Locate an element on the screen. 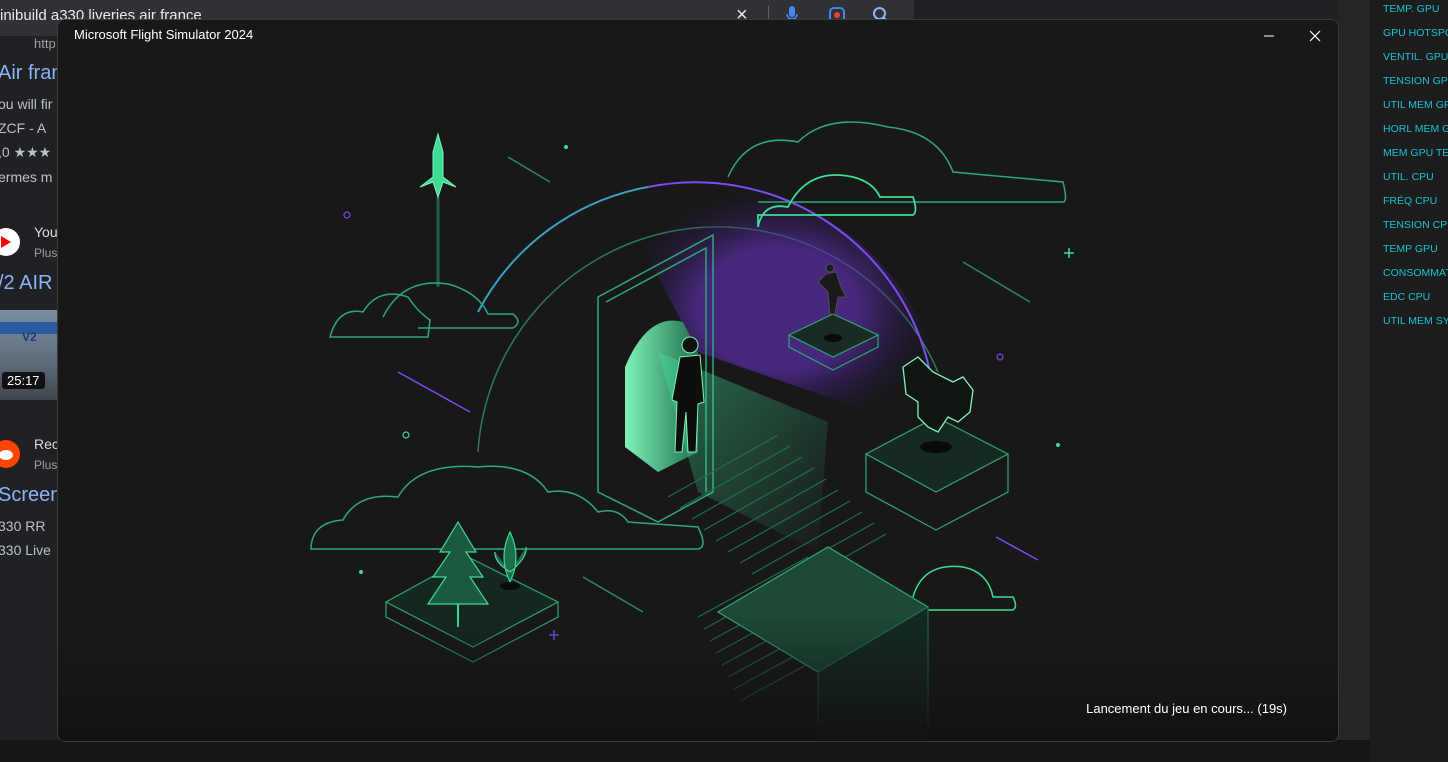 The image size is (1448, 762). monitor-label: UTIL MEM GPU is located at coordinates (1415, 105).